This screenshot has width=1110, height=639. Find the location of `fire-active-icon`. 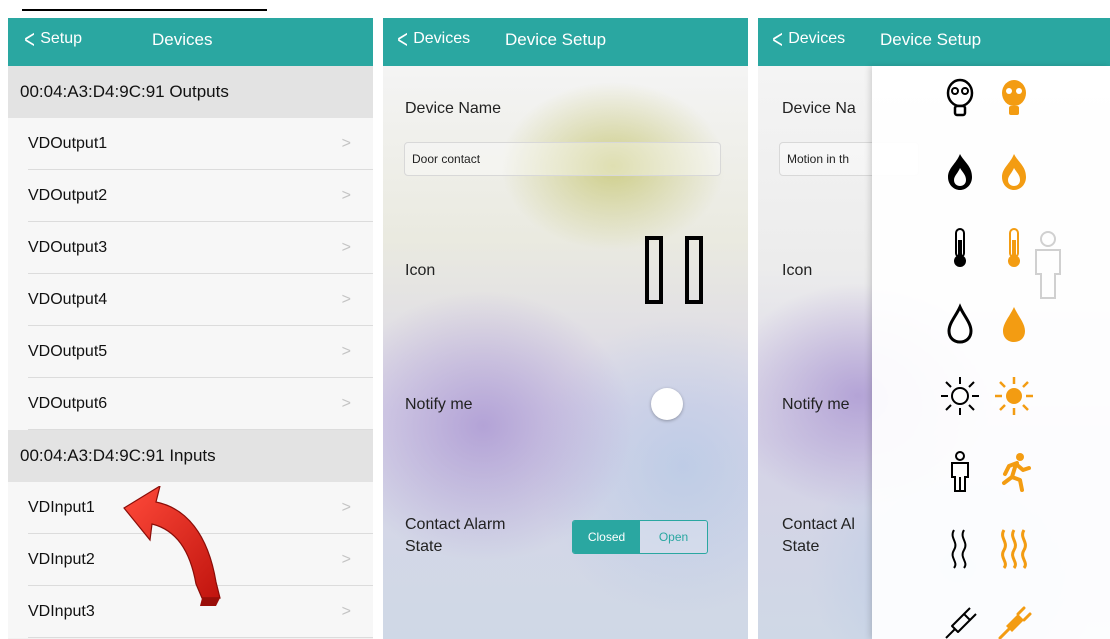

fire-active-icon is located at coordinates (1014, 172).